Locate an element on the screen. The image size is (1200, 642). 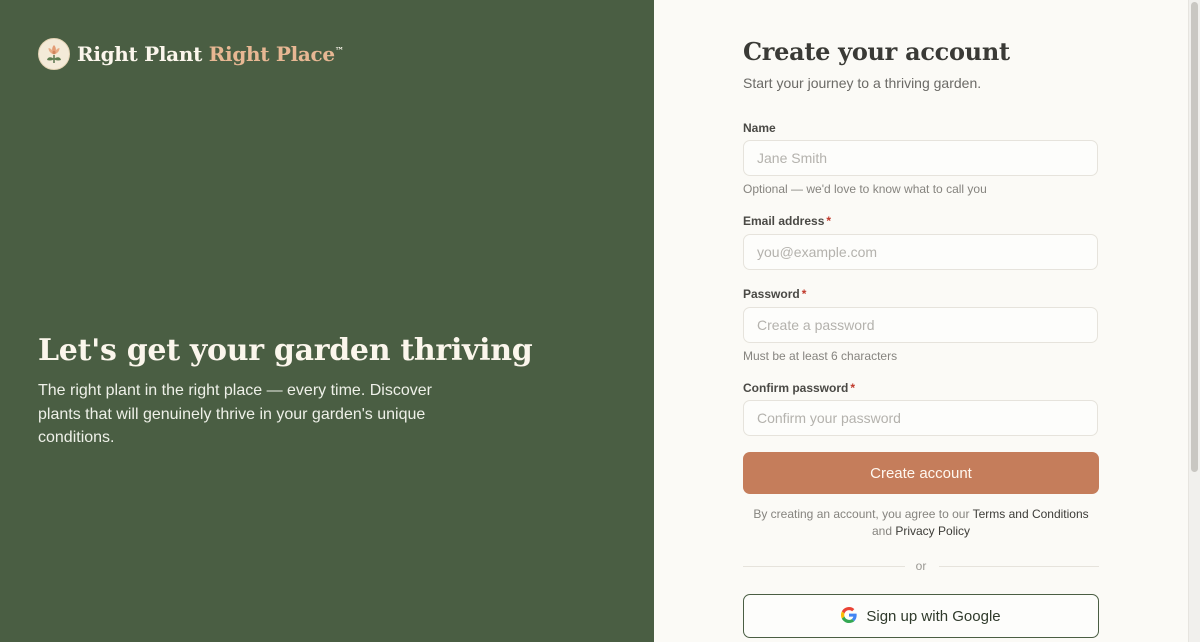
name-label: Name is located at coordinates (759, 128).